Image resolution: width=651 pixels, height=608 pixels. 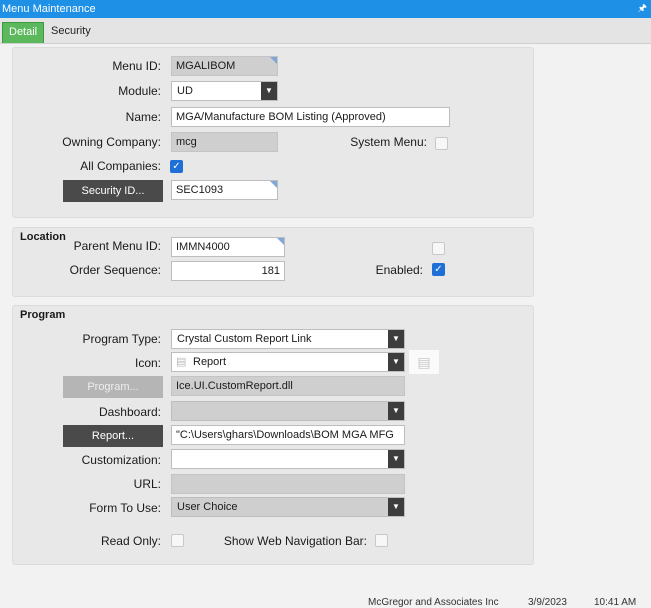 I want to click on location-checkbox, so click(x=438, y=248).